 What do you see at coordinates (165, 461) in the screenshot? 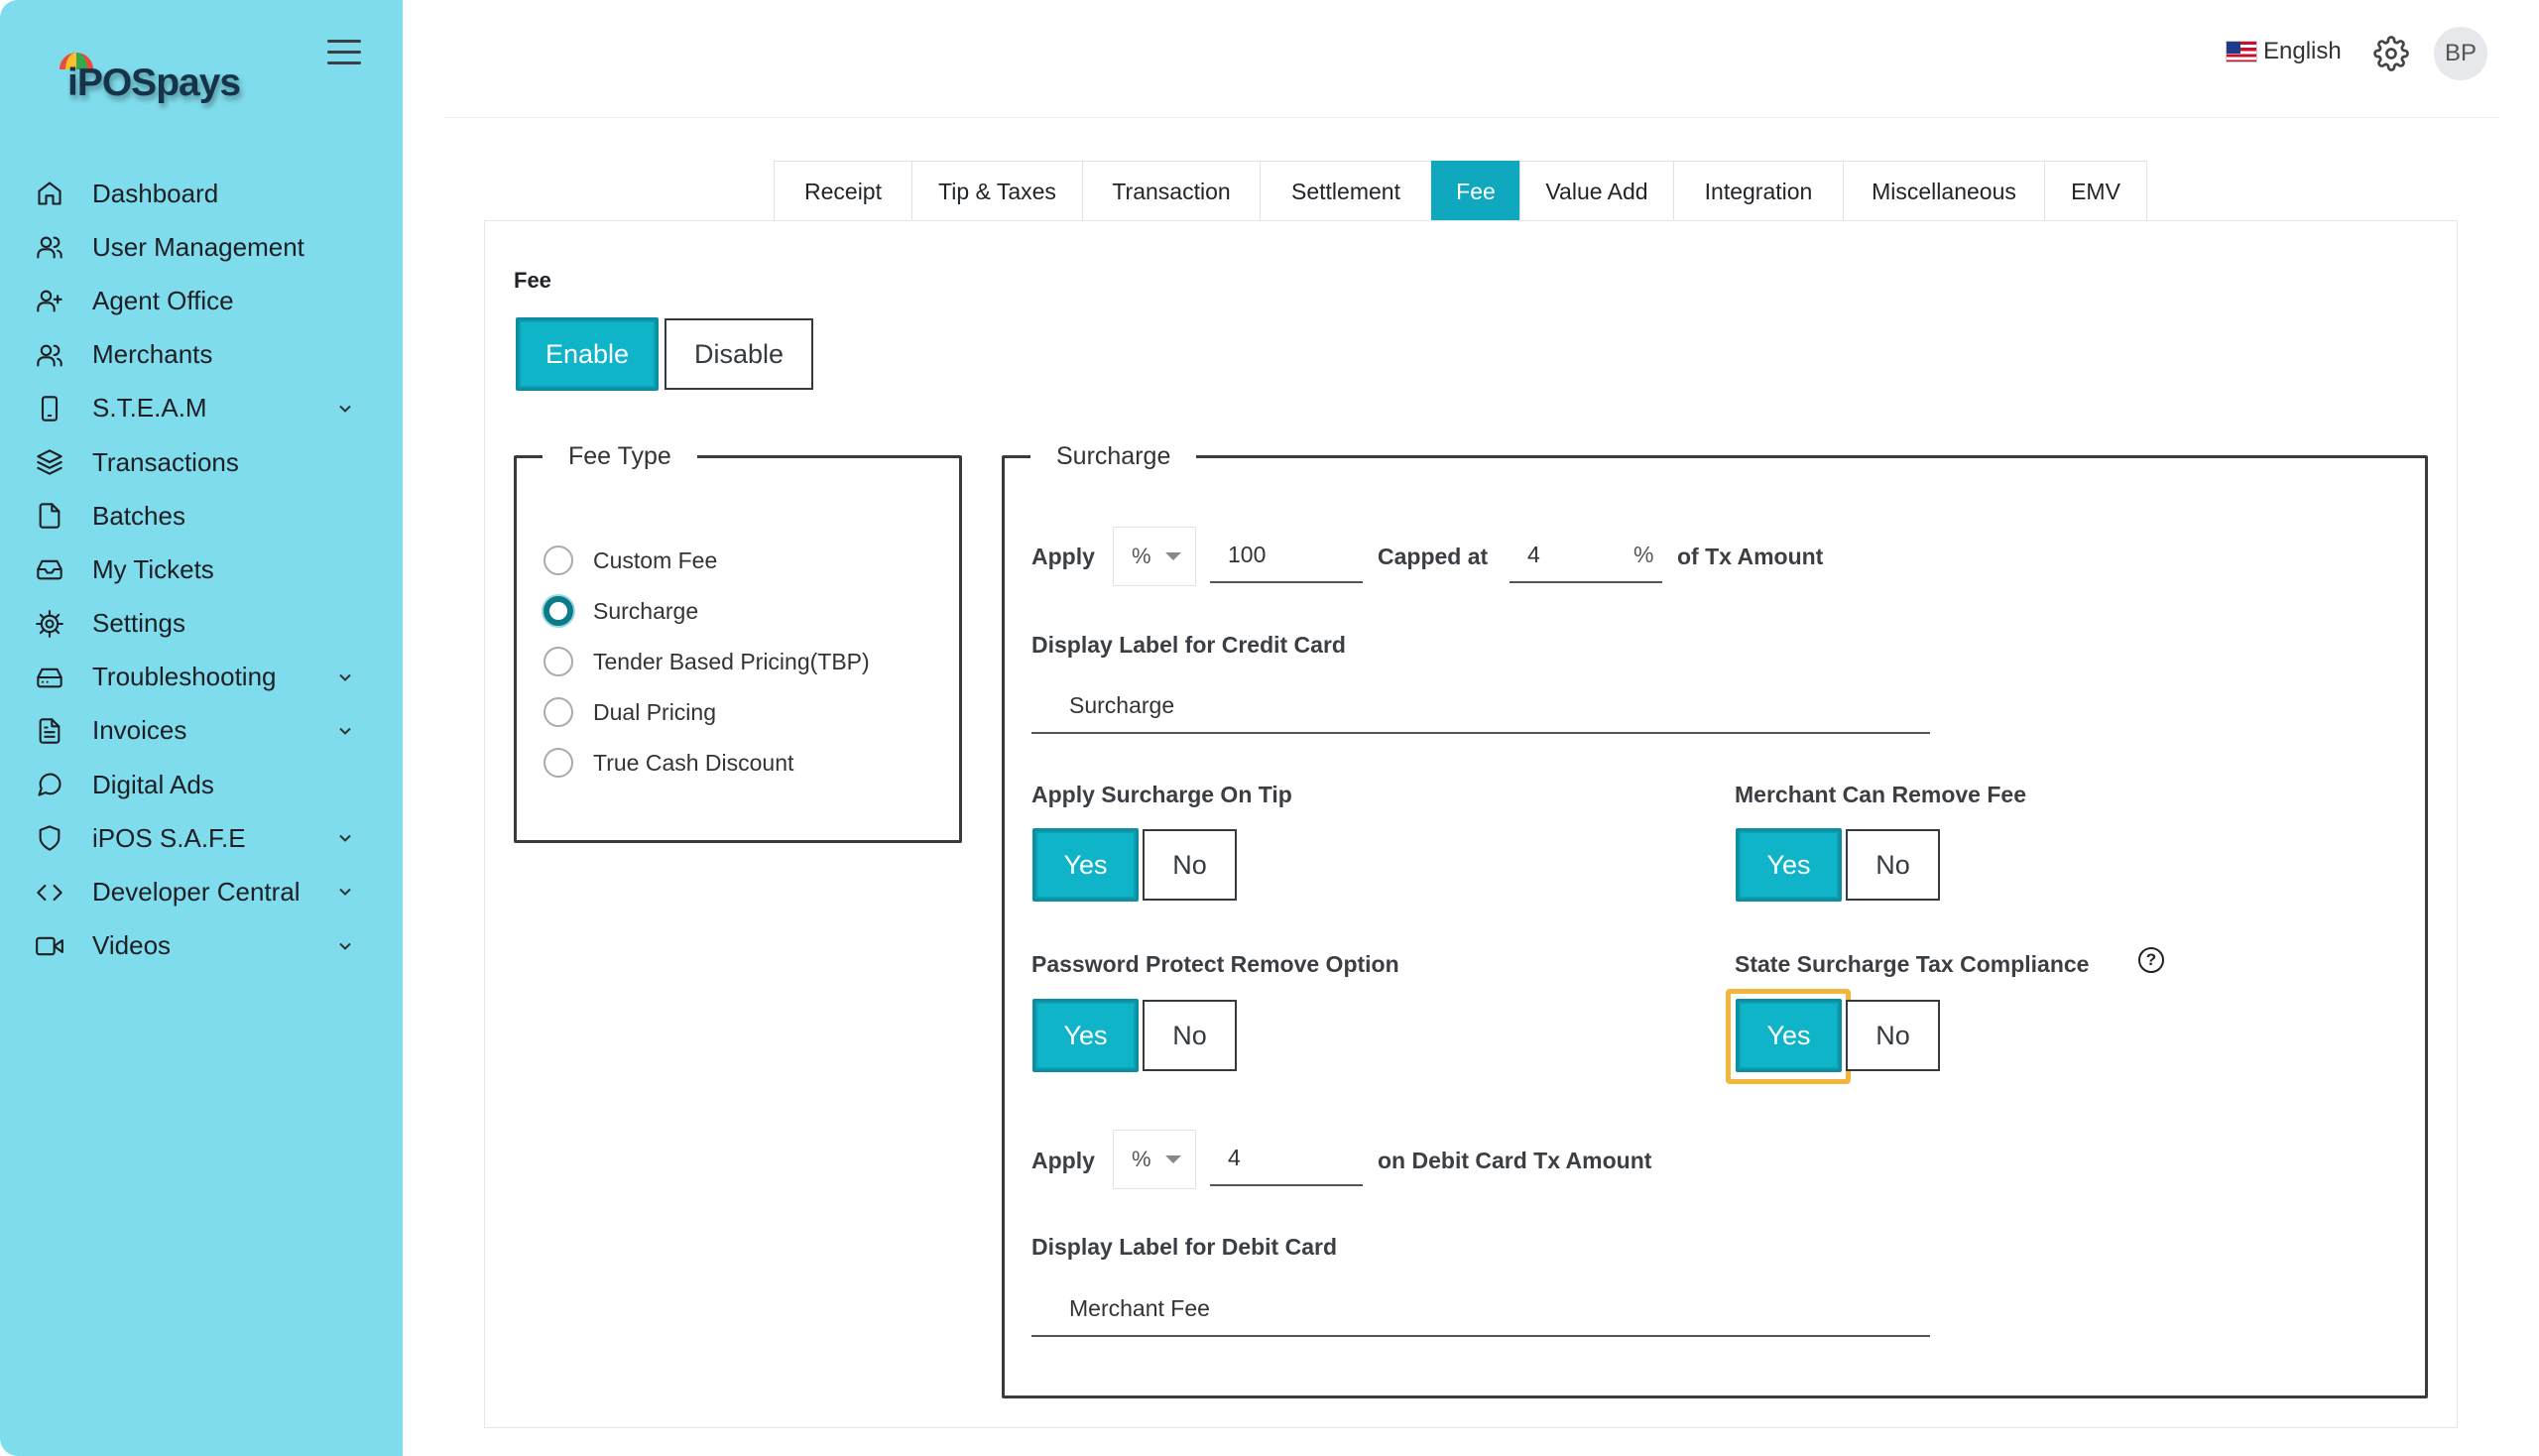
I see `sidebar-item-label: Transactions` at bounding box center [165, 461].